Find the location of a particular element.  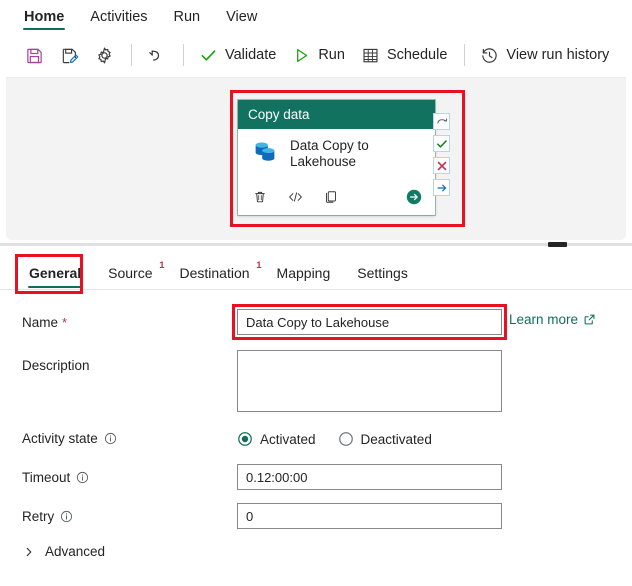

copy-data-activity-card: Copy data Data Copy to Lakehouse is located at coordinates (336, 157).